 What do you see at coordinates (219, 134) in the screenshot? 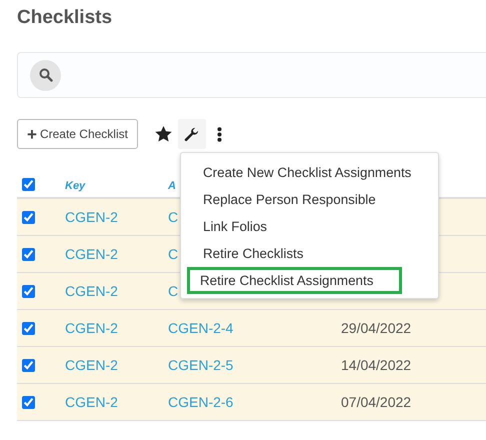
I see `more-icon` at bounding box center [219, 134].